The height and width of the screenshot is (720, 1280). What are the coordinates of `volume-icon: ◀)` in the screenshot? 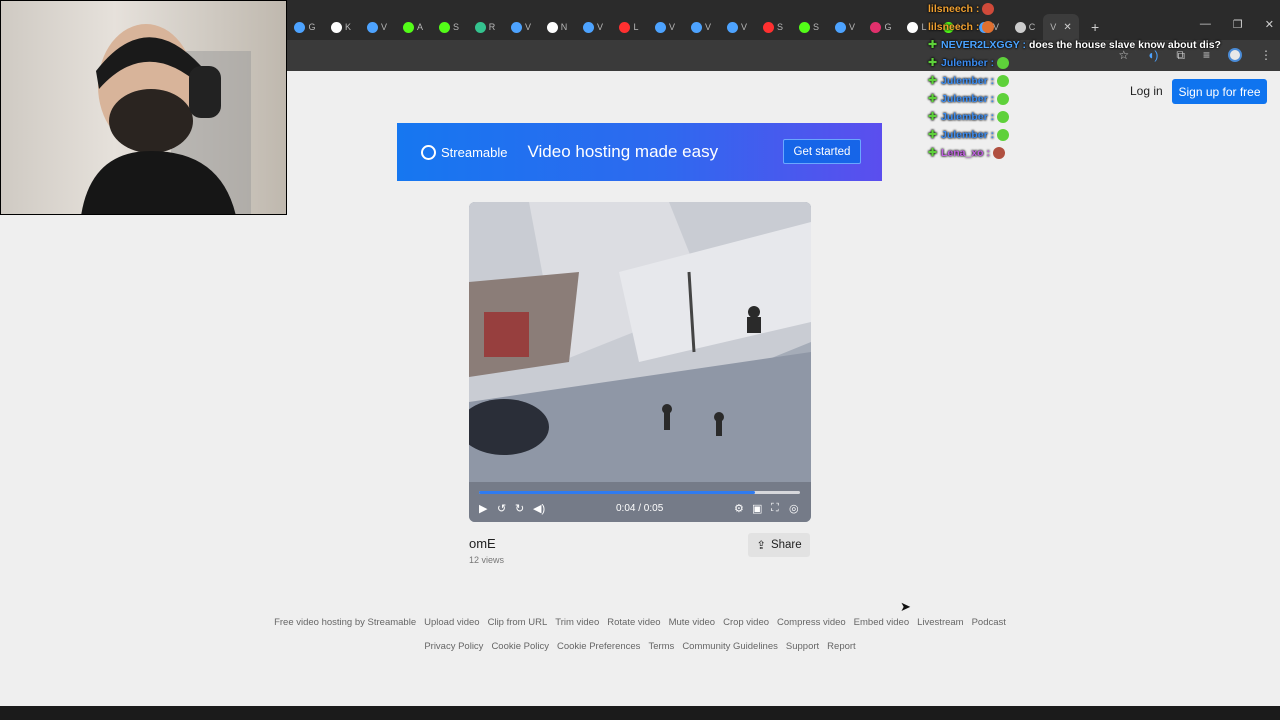 It's located at (539, 508).